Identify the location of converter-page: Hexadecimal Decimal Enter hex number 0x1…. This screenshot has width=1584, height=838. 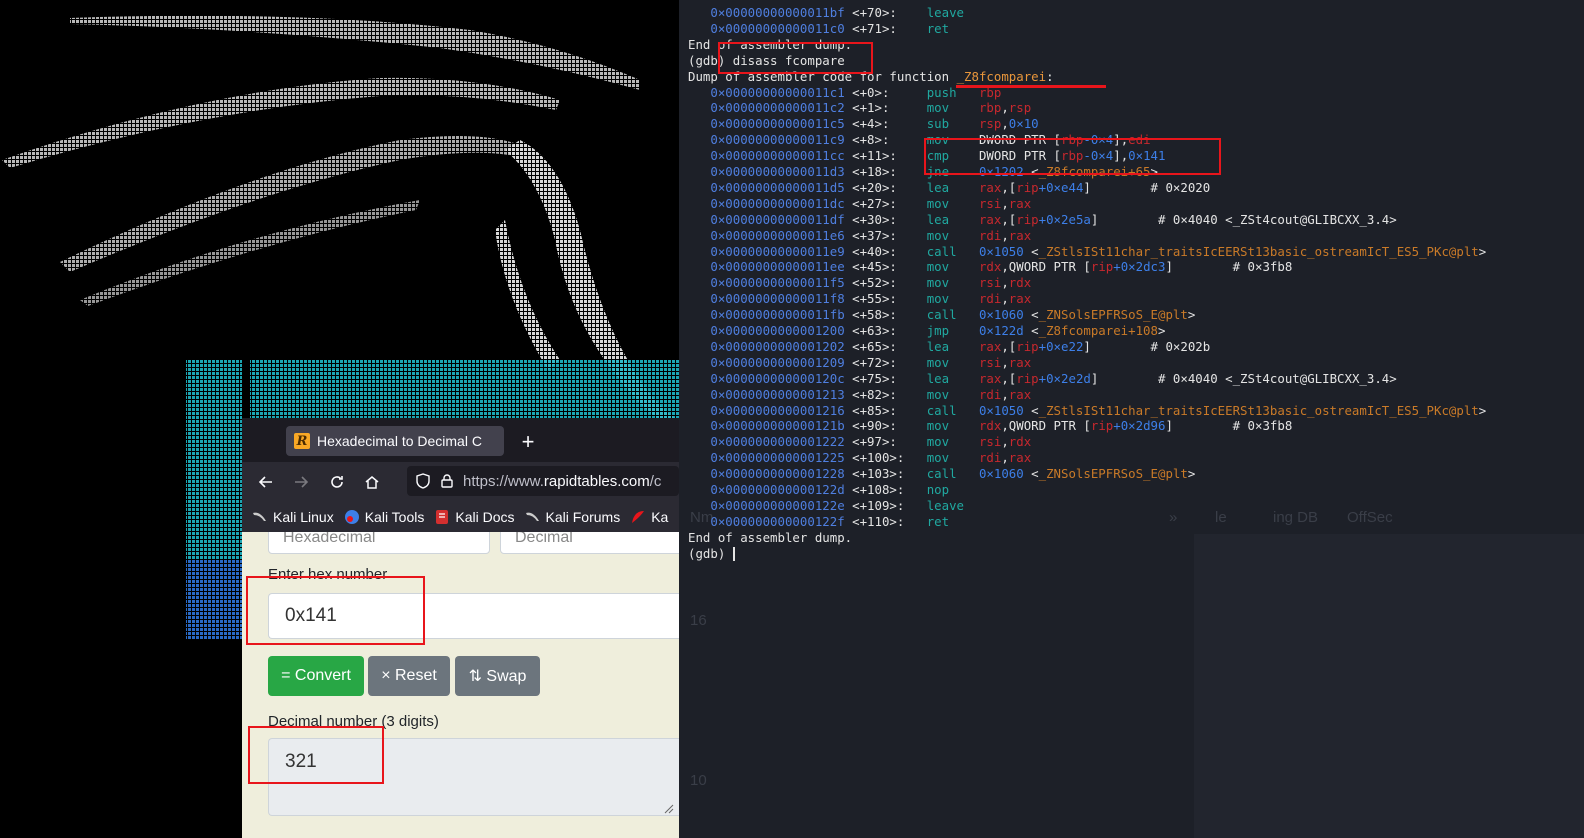
(460, 685).